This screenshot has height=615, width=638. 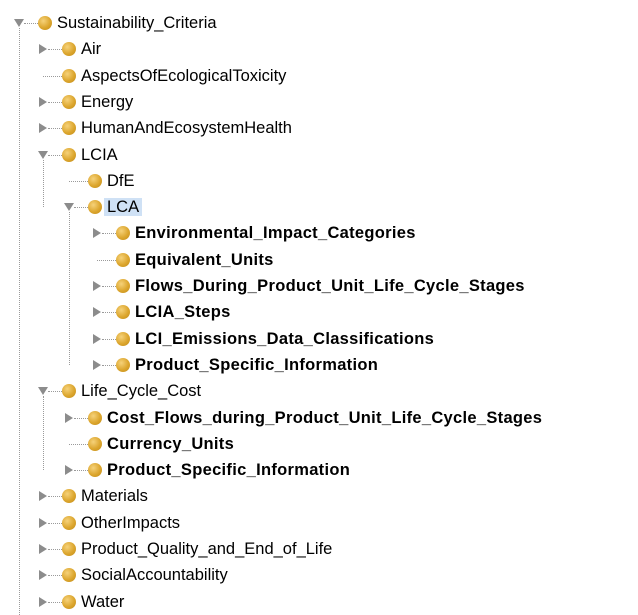 What do you see at coordinates (154, 575) in the screenshot?
I see `tree-node-label: SocialAccountability` at bounding box center [154, 575].